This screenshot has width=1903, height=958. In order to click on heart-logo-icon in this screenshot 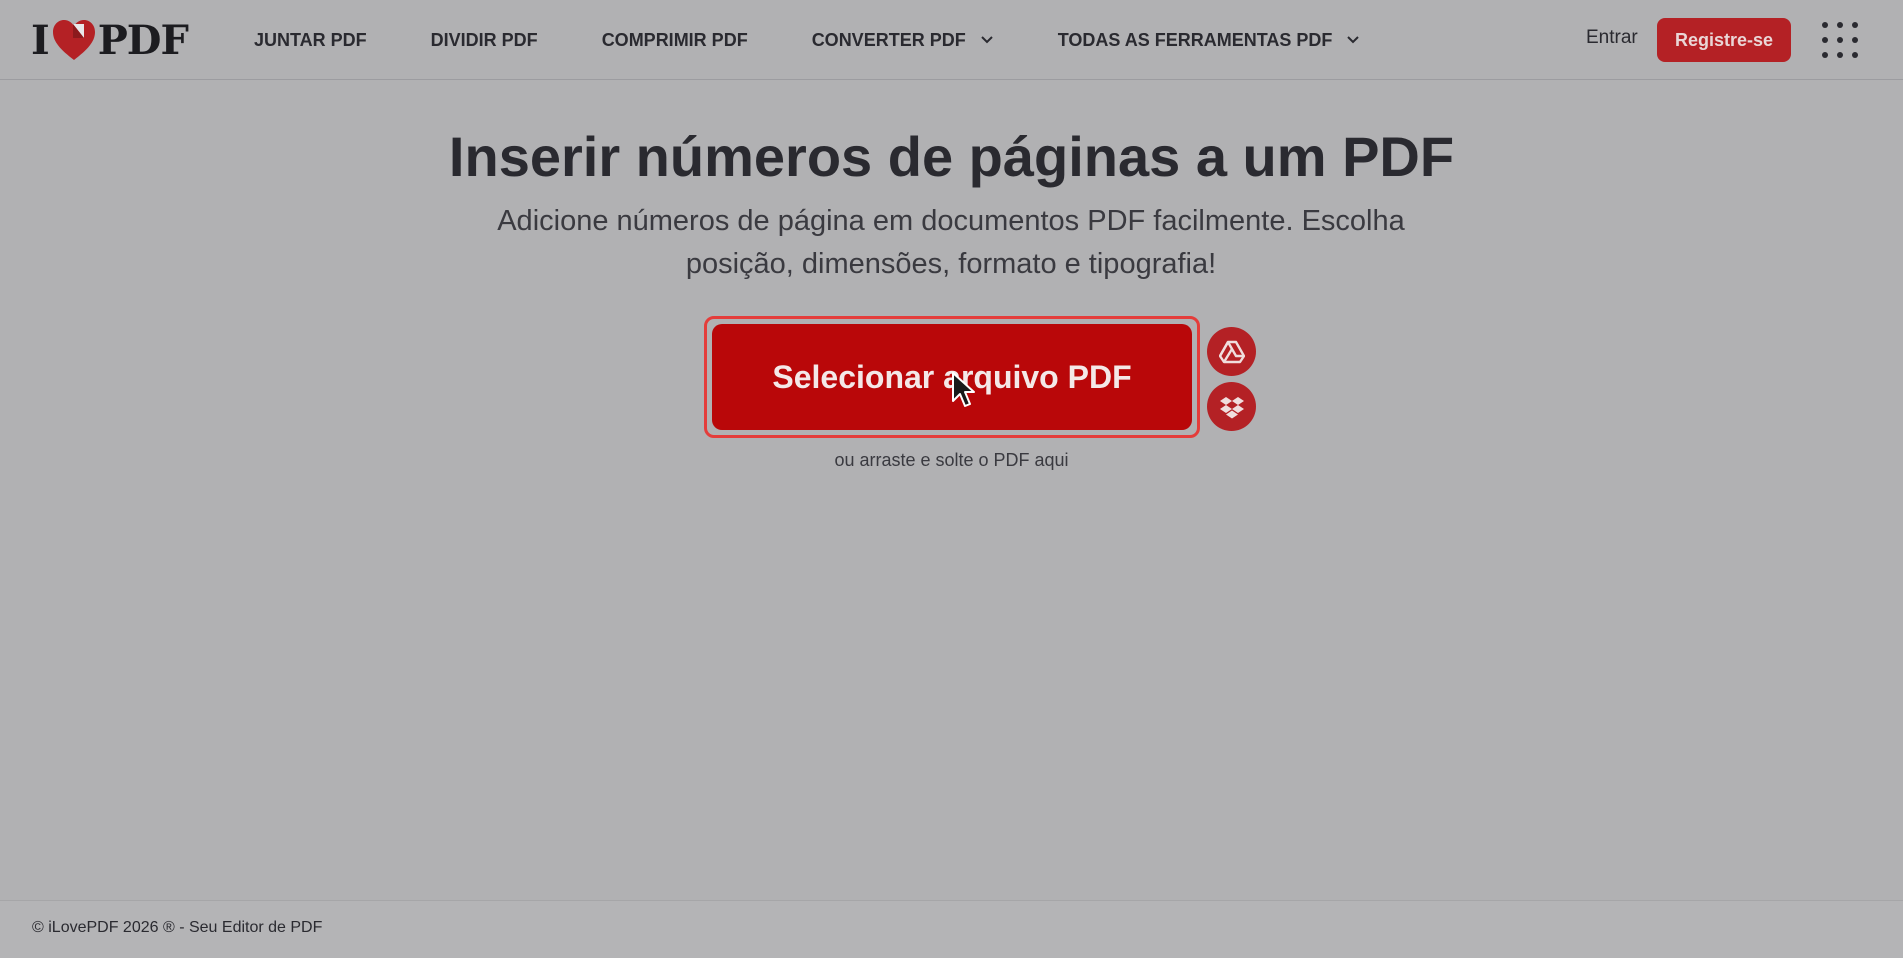, I will do `click(73, 40)`.